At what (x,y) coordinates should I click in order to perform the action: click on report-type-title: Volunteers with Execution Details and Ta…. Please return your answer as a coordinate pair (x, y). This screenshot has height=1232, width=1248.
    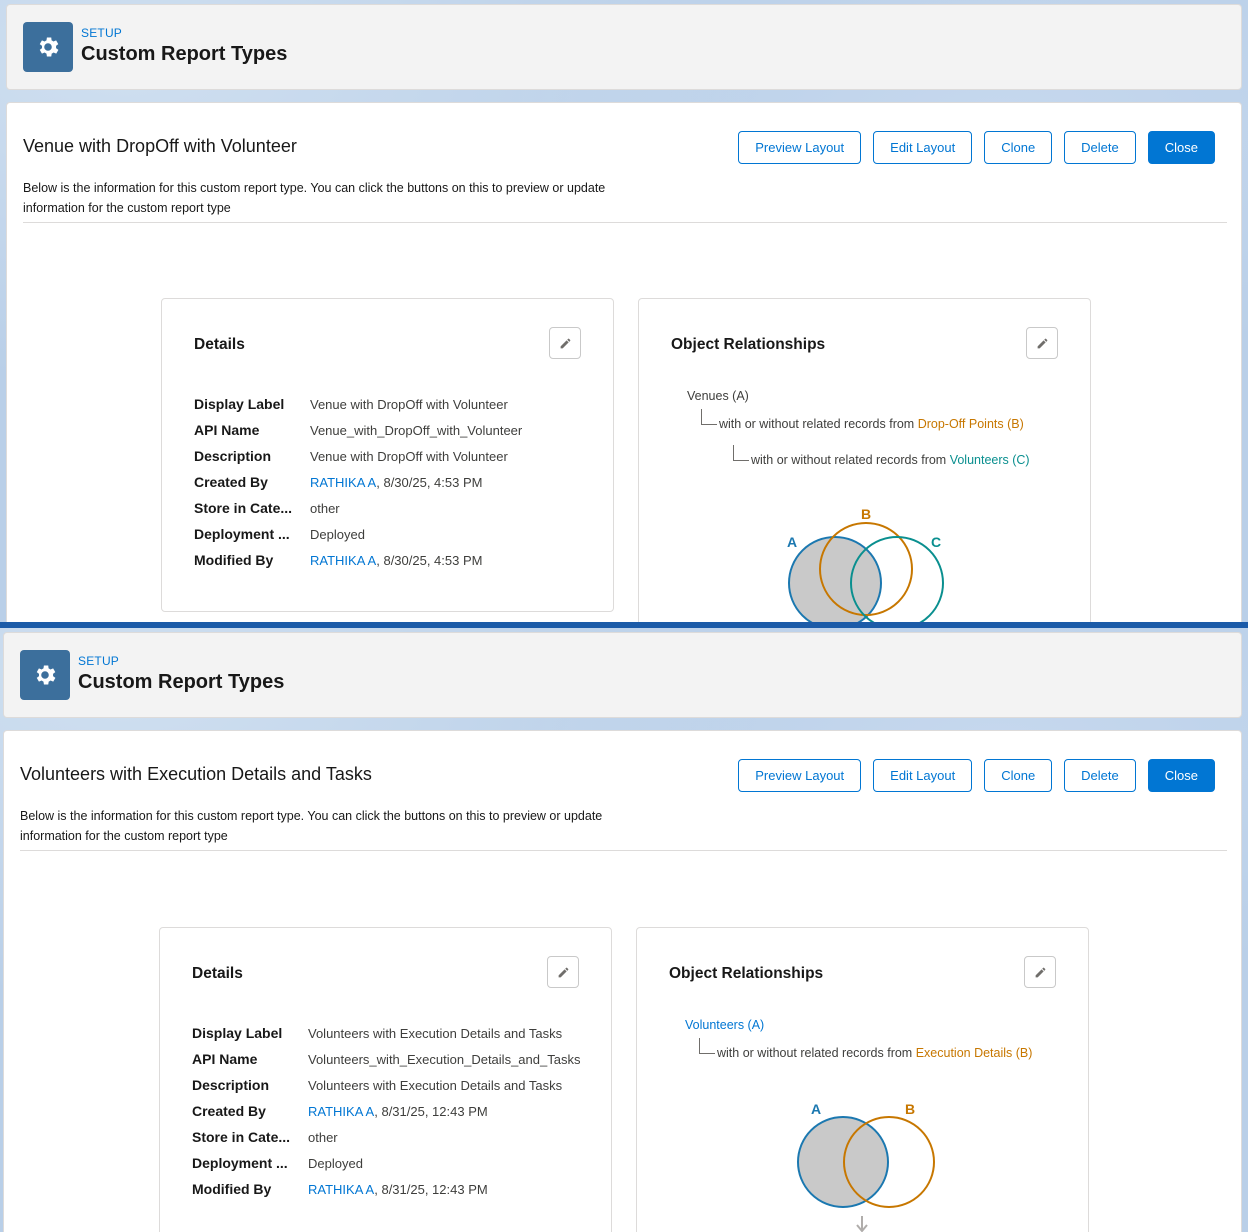
    Looking at the image, I should click on (196, 774).